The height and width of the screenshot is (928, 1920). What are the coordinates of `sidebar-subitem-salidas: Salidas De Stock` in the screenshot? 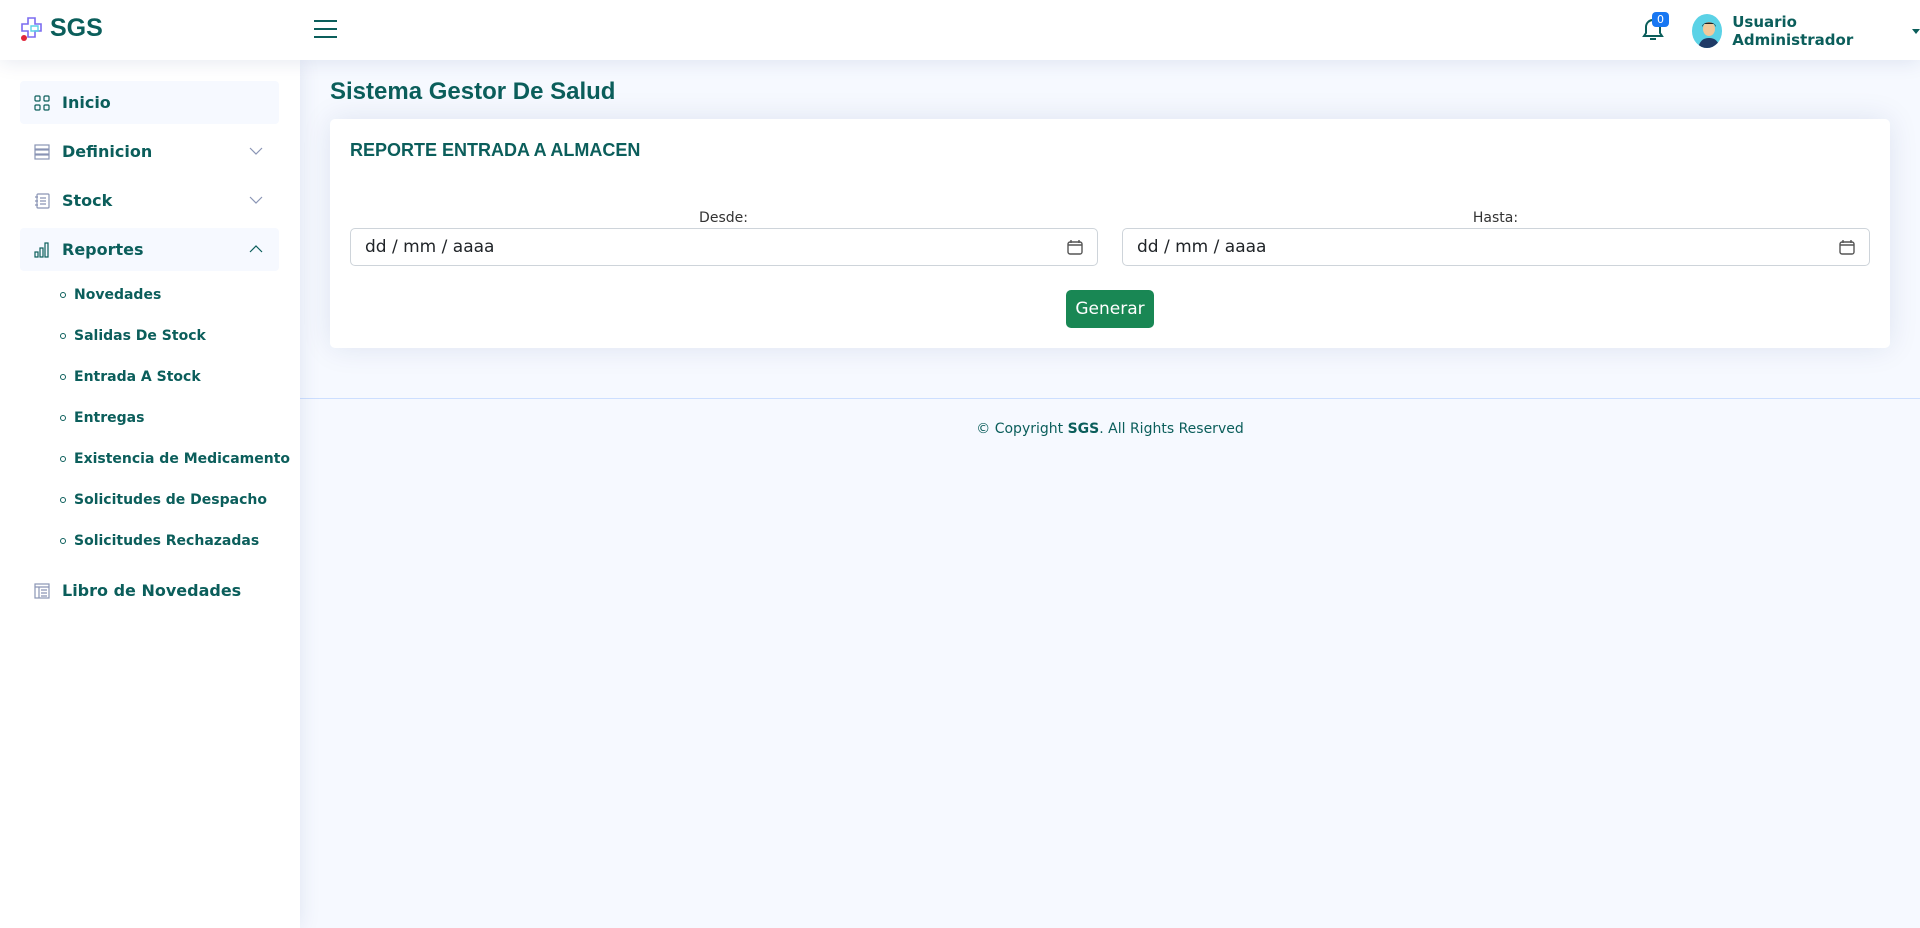 It's located at (133, 336).